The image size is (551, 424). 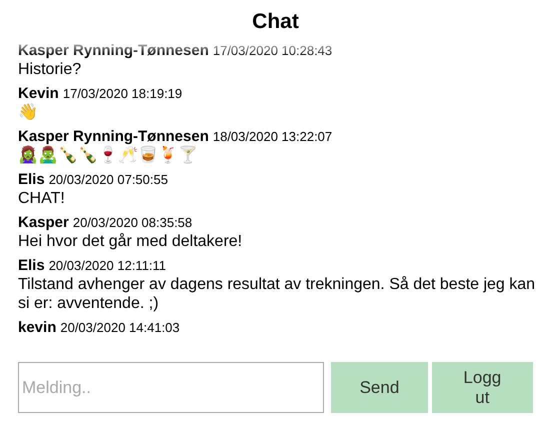 I want to click on send-button: Send, so click(x=379, y=387).